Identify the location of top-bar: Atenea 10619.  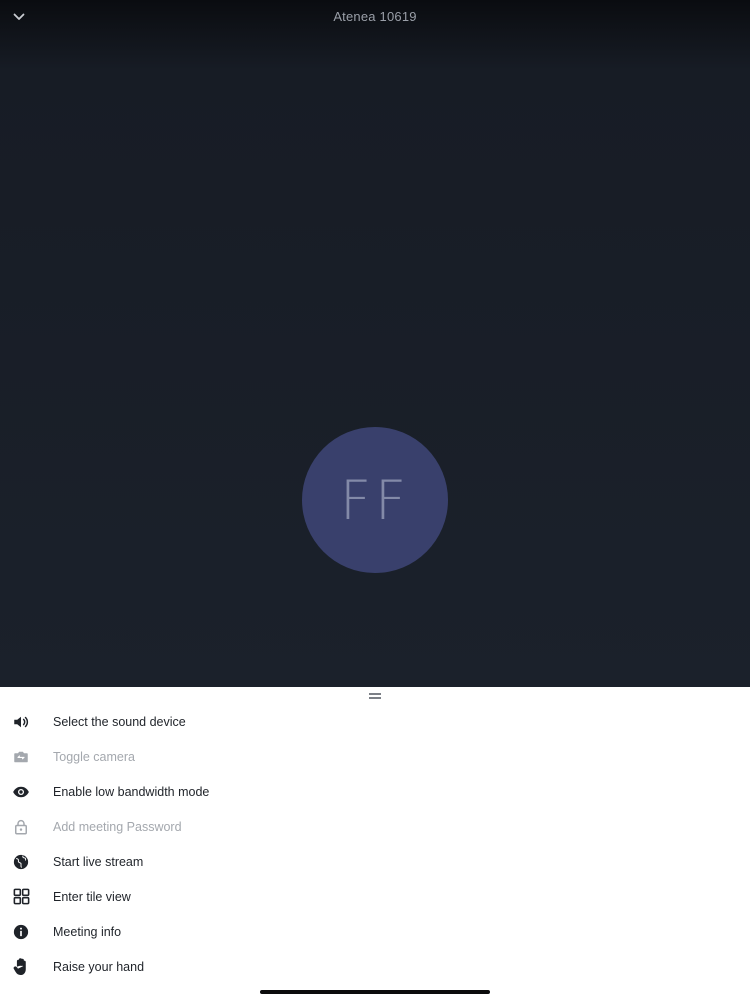
(375, 17).